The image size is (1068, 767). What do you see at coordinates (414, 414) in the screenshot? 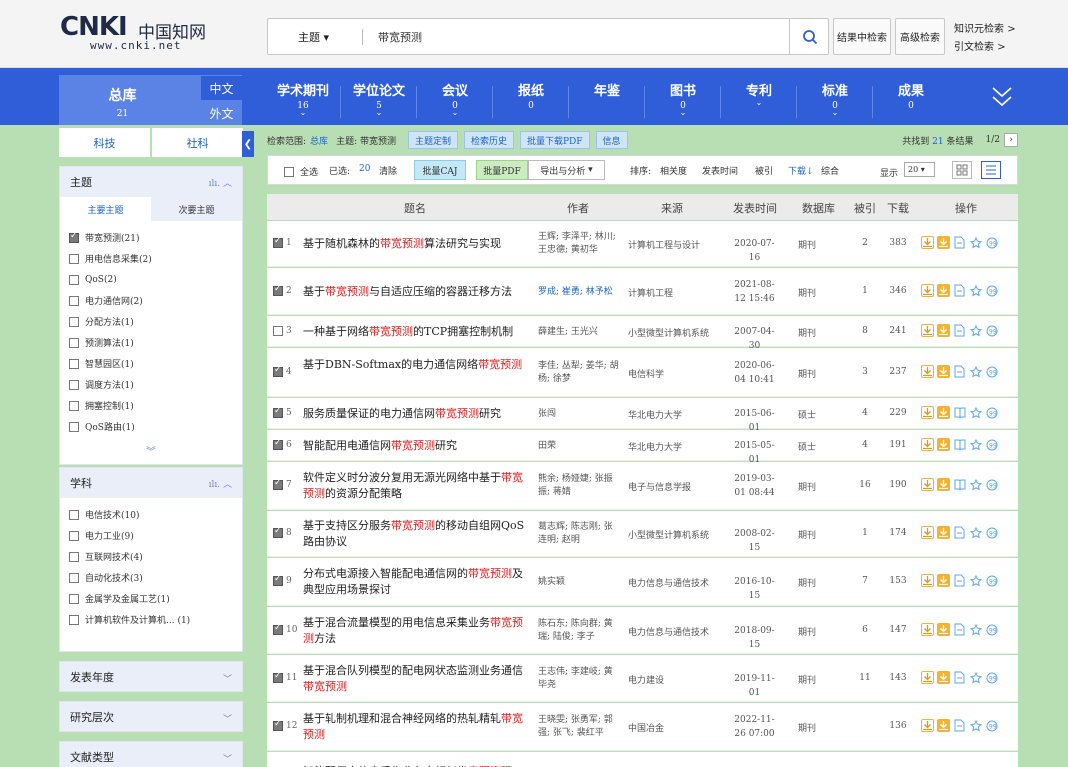
I see `paper-title-link: 服务质量保证的电力通信网带宽预测研究` at bounding box center [414, 414].